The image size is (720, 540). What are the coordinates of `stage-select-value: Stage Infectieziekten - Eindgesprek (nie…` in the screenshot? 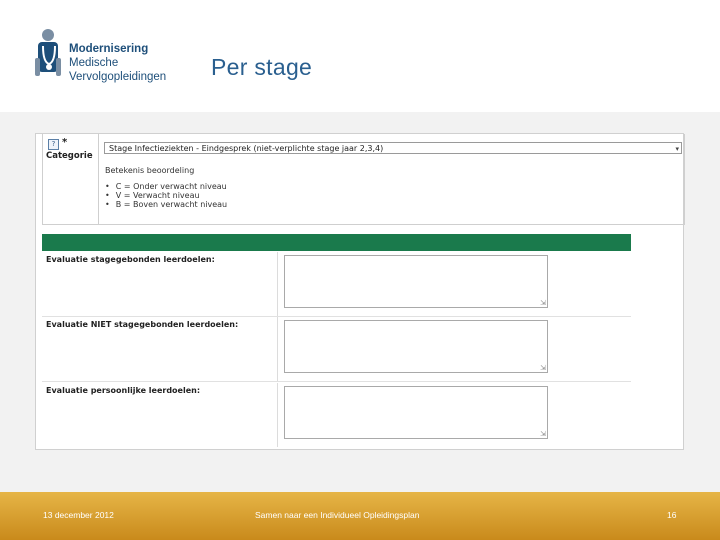 It's located at (246, 148).